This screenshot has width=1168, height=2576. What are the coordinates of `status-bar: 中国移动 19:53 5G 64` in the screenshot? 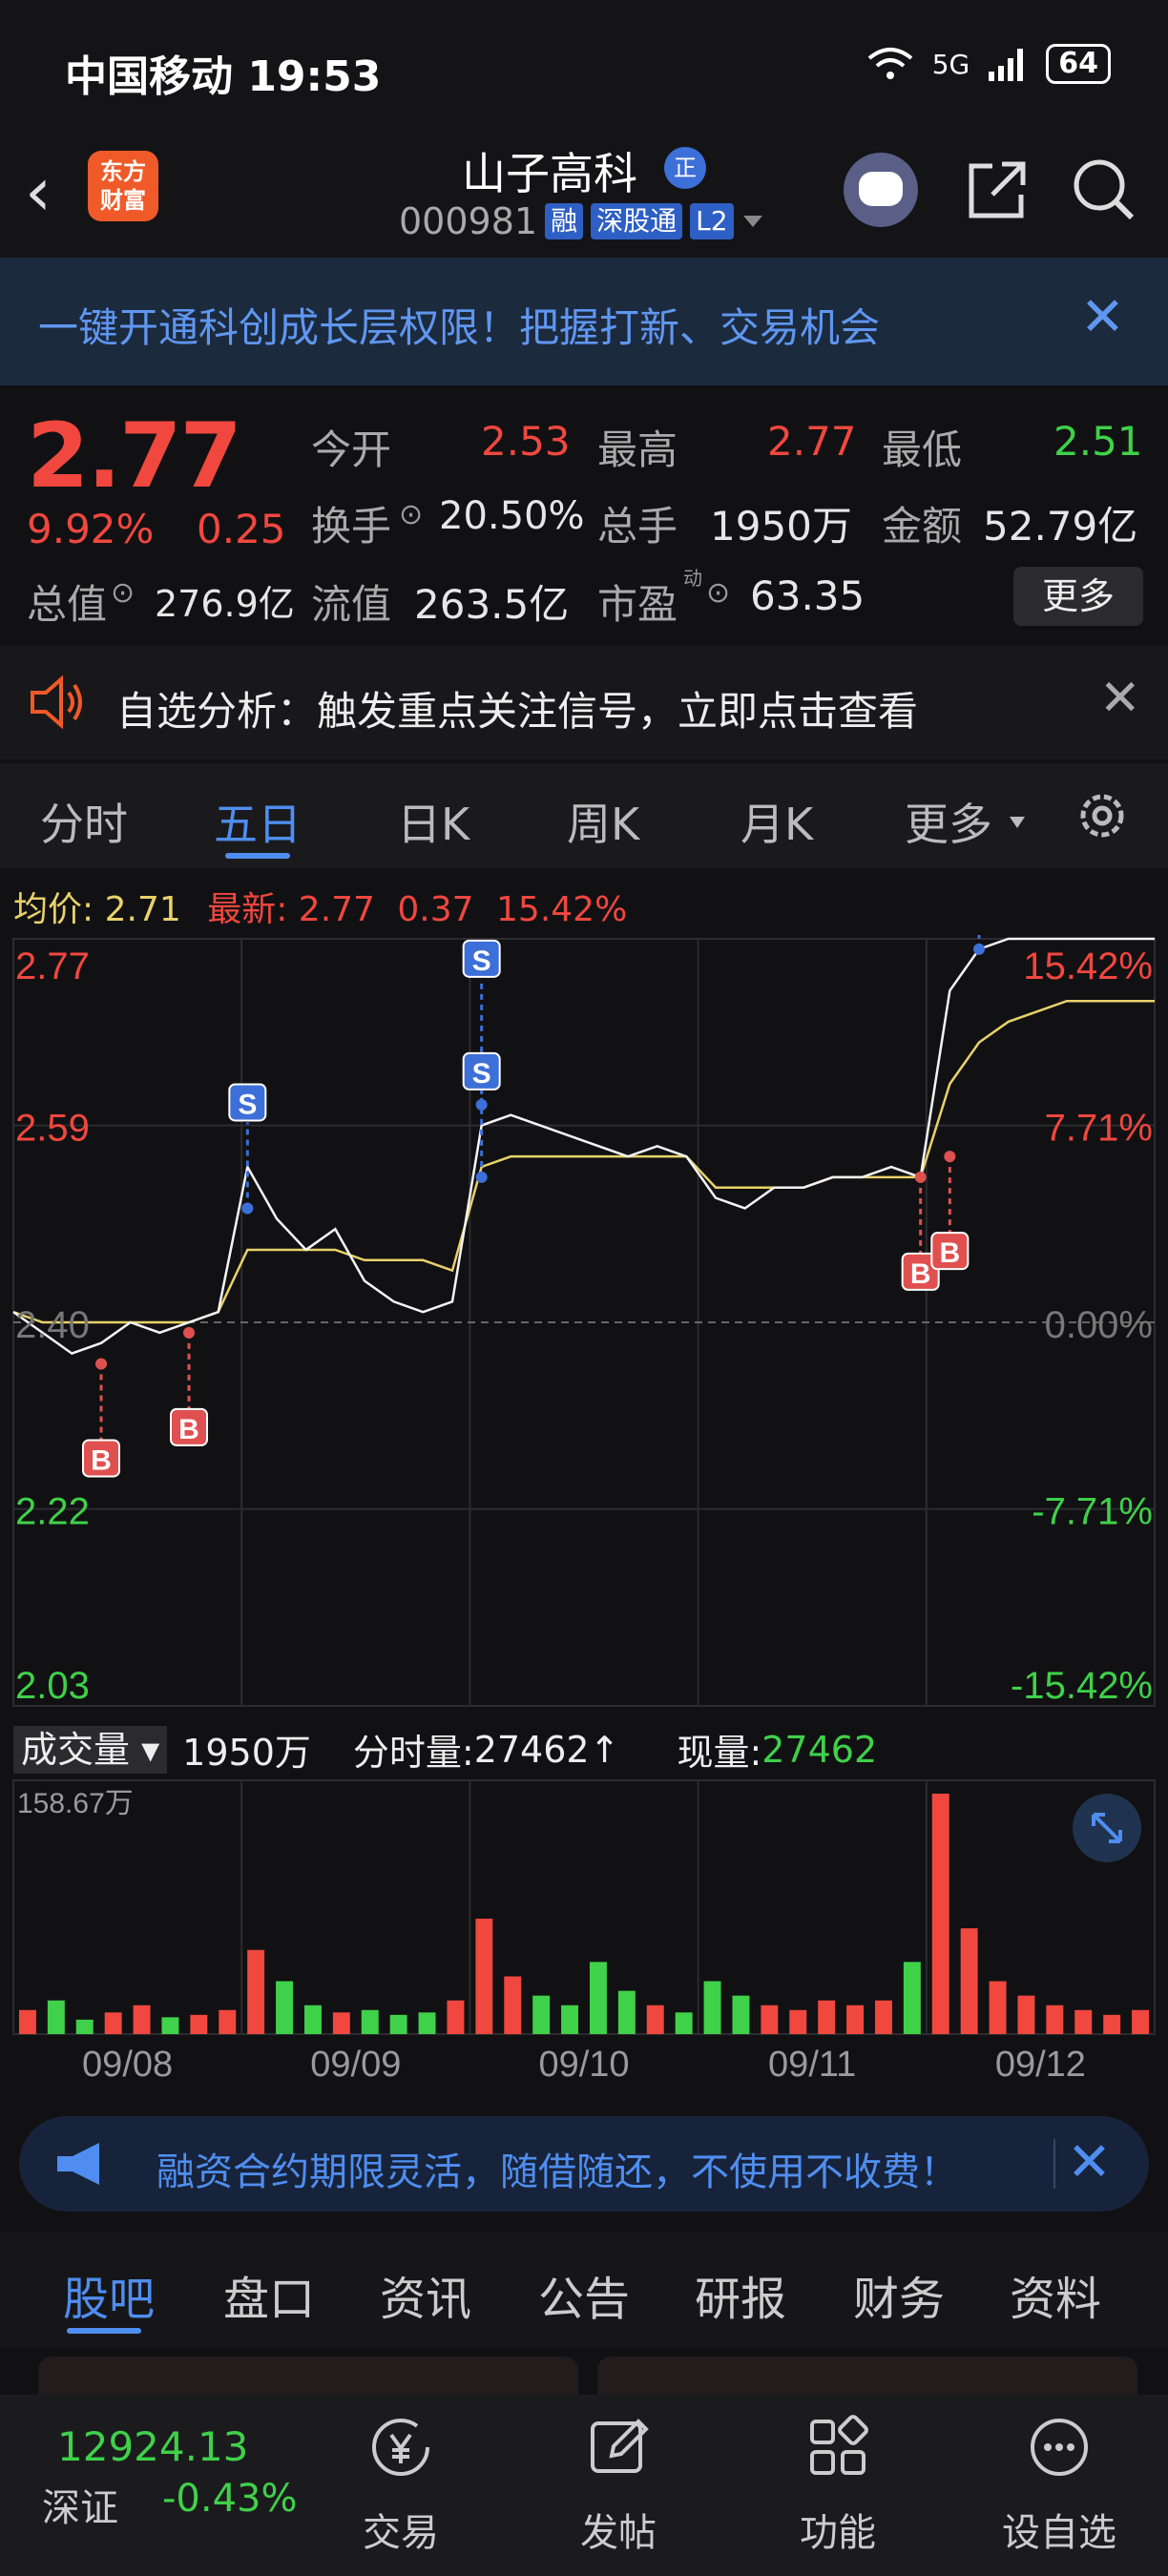 It's located at (584, 67).